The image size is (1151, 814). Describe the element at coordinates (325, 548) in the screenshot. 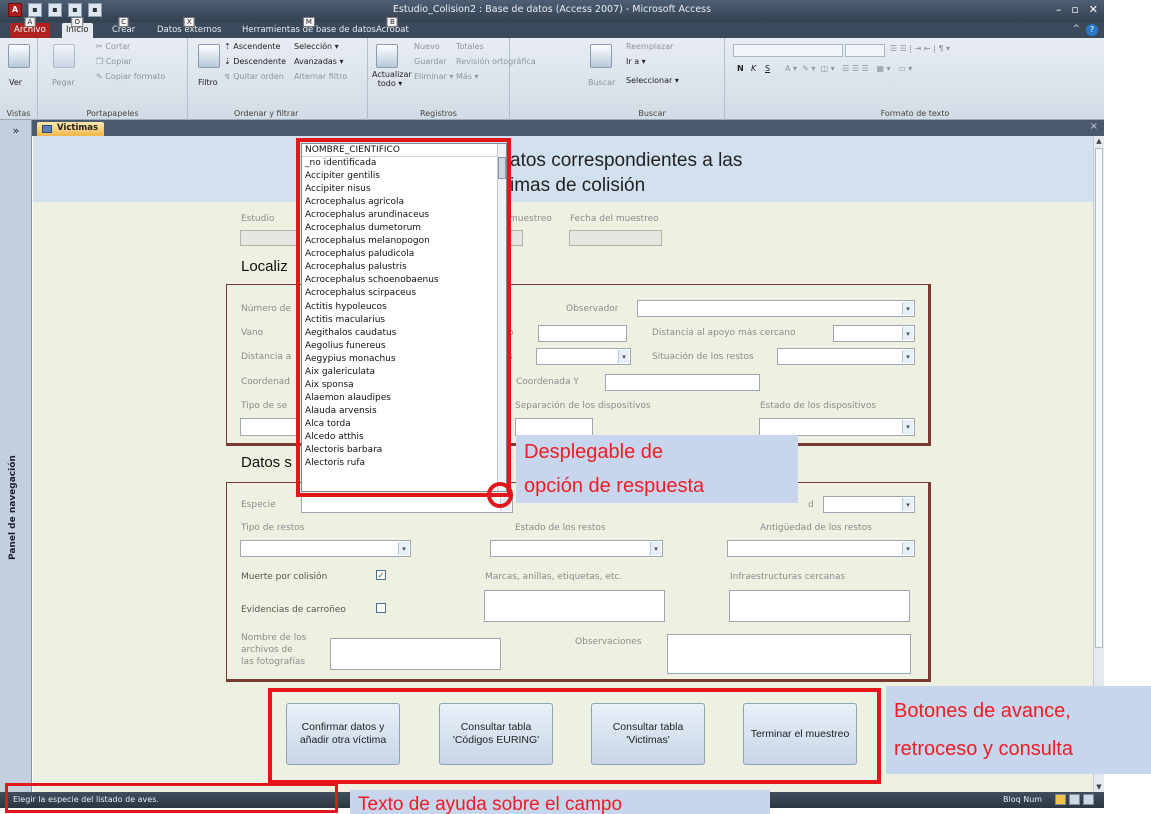

I see `tipo-restos-dropdown: ▾` at that location.